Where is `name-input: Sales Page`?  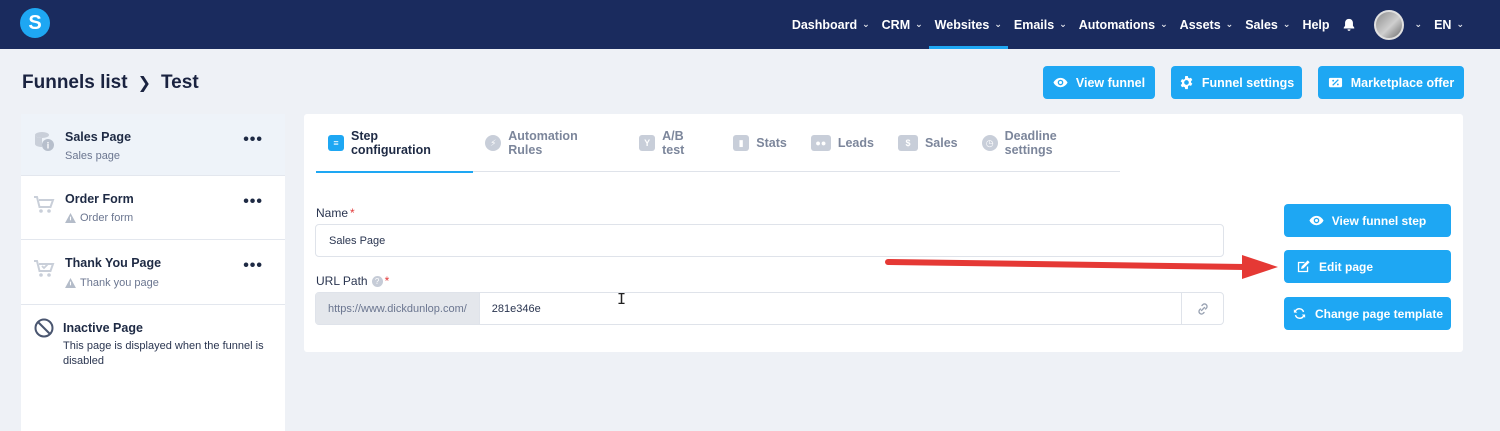
name-input: Sales Page is located at coordinates (769, 240).